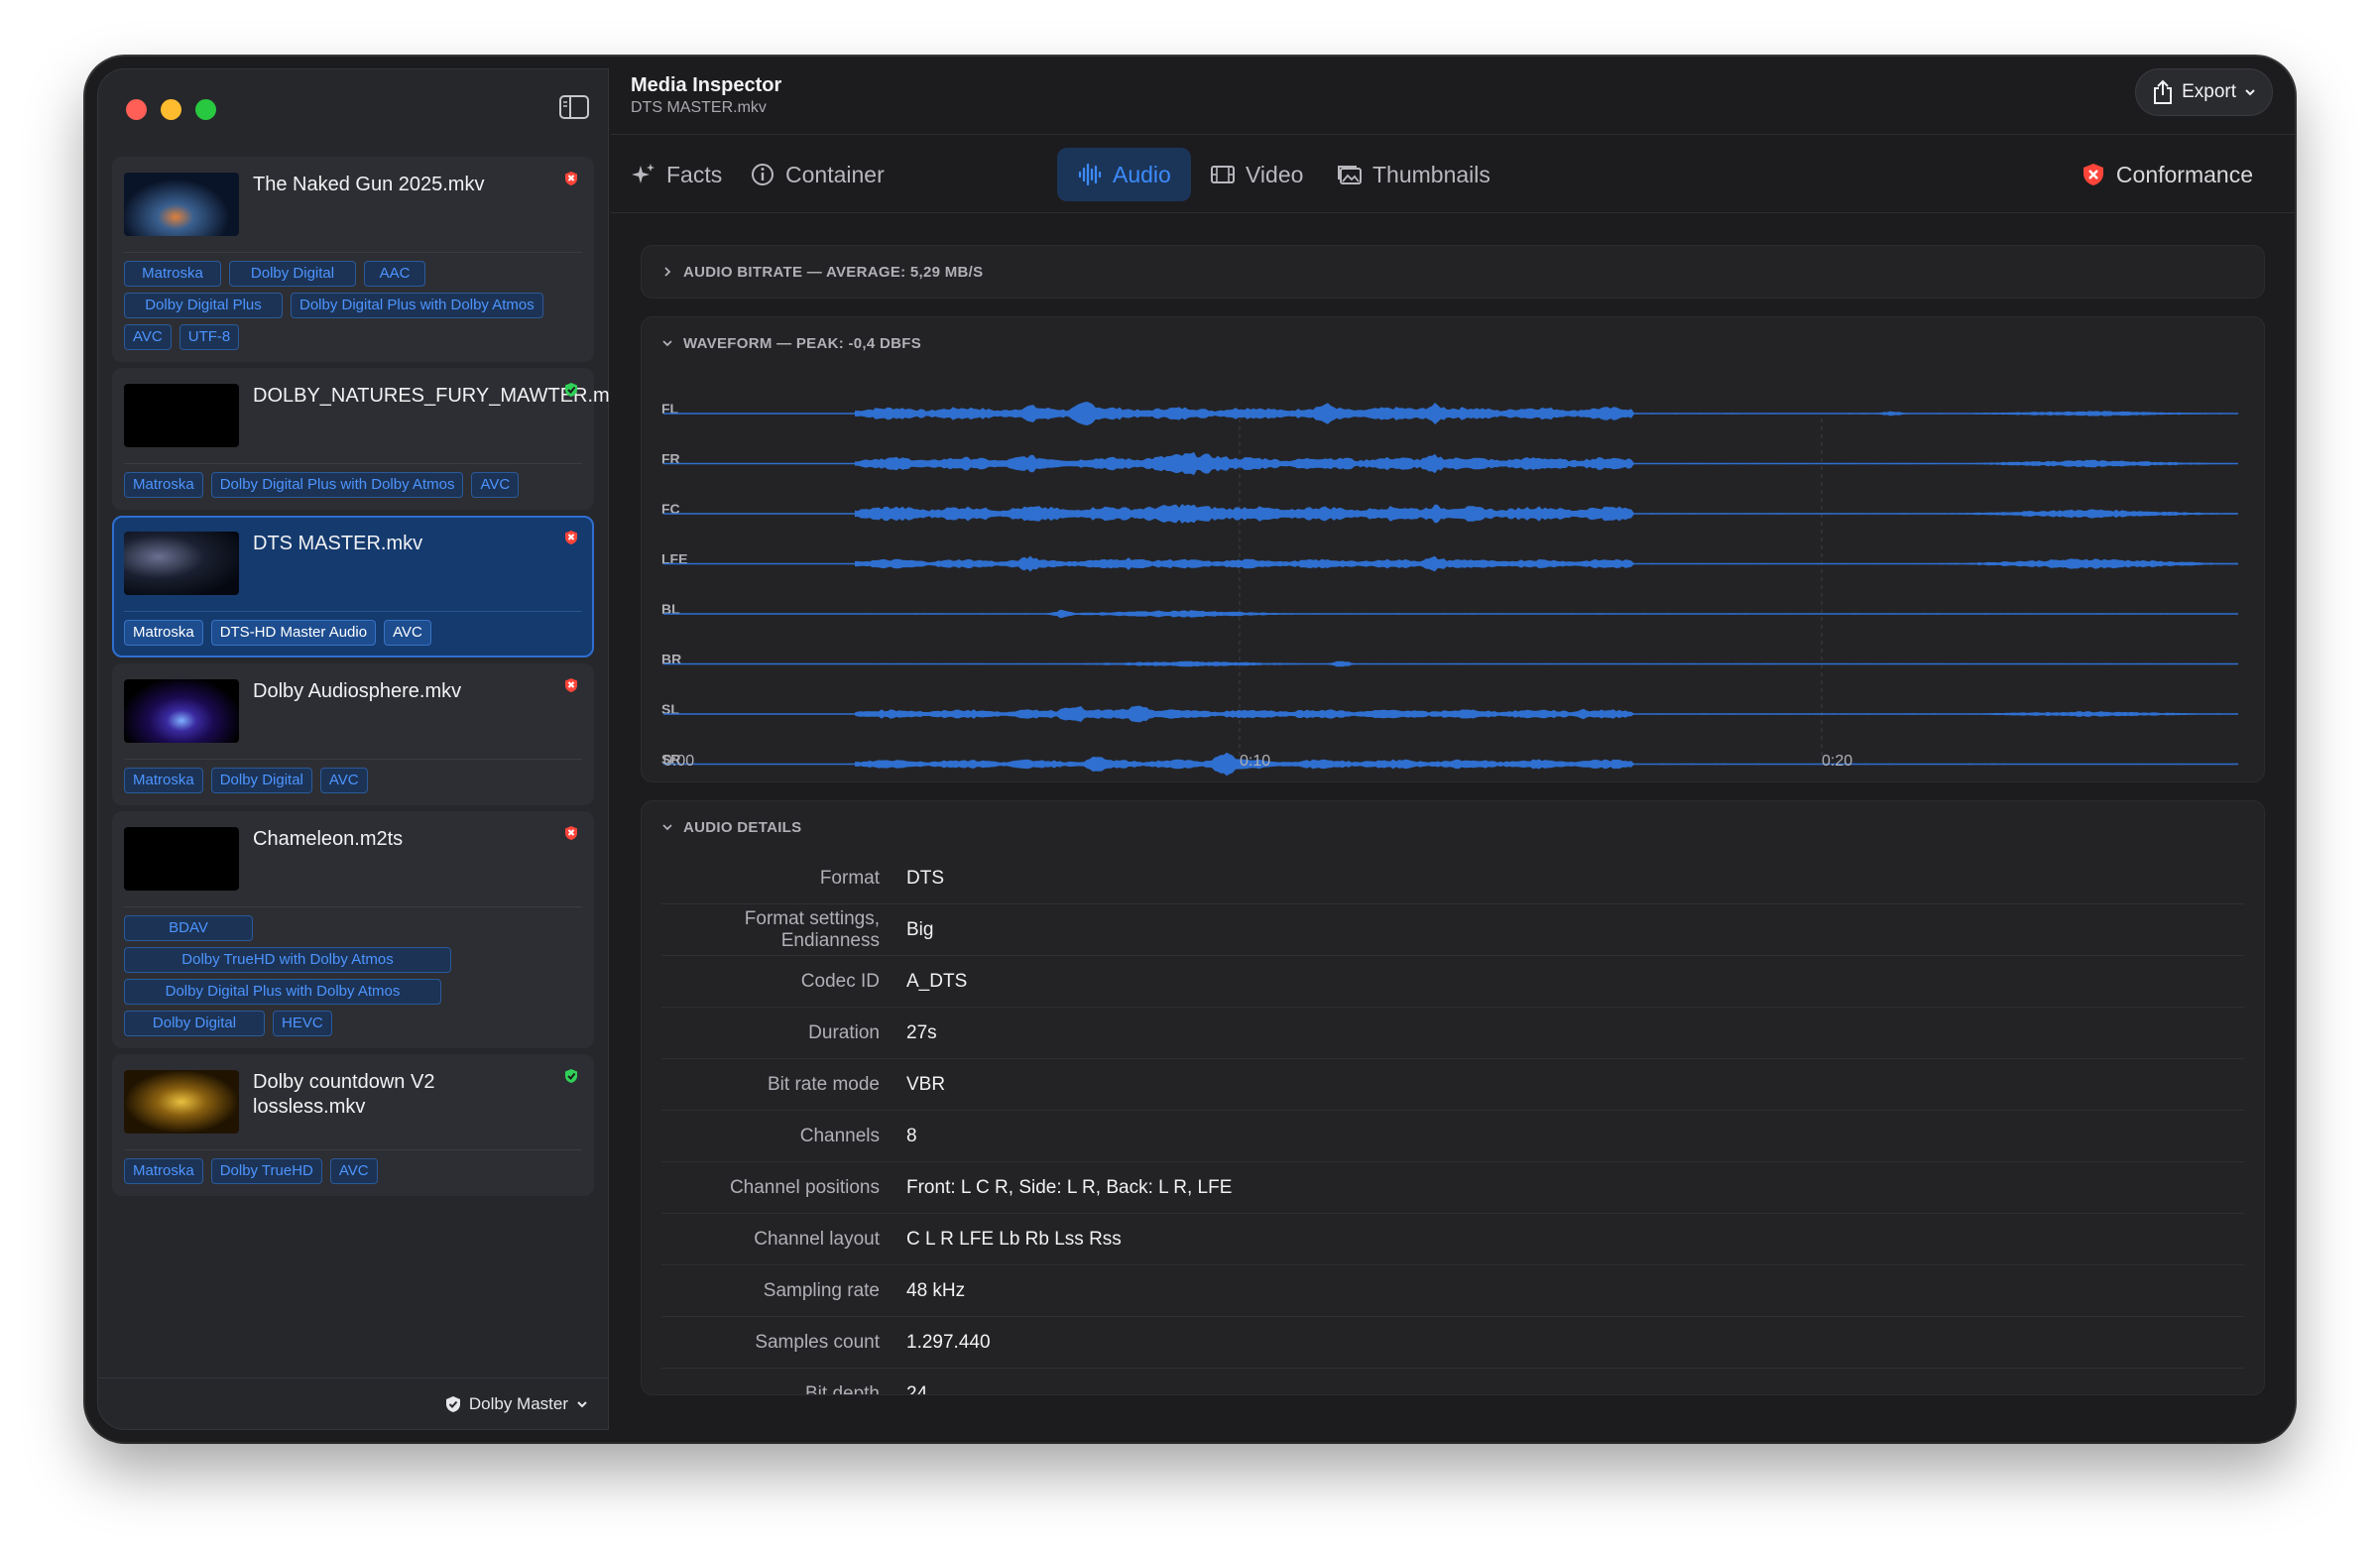 This screenshot has height=1555, width=2380. Describe the element at coordinates (1452, 1382) in the screenshot. I see `detail-row: Bit depth 24` at that location.